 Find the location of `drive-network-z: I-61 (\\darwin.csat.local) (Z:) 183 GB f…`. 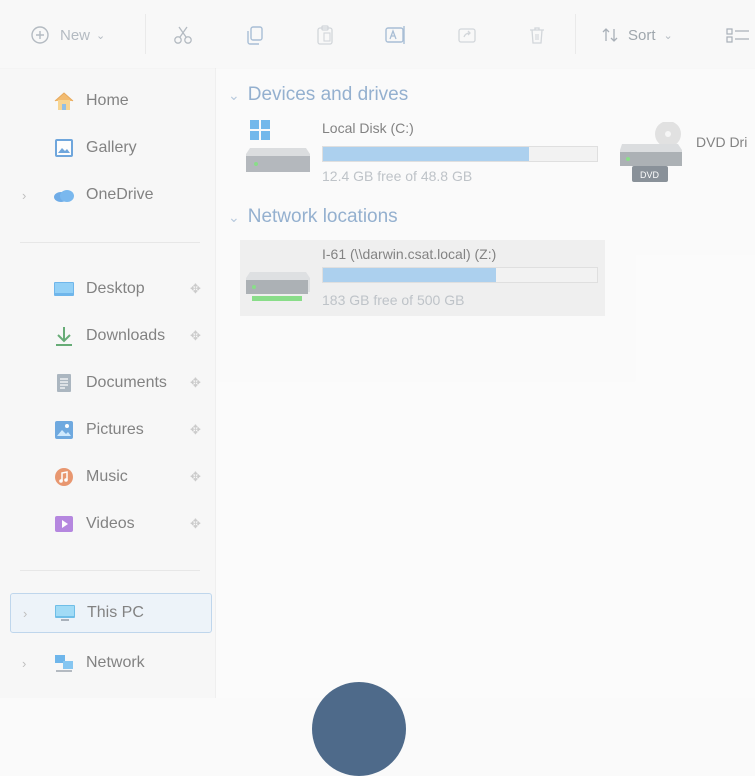

drive-network-z: I-61 (\\darwin.csat.local) (Z:) 183 GB f… is located at coordinates (422, 278).